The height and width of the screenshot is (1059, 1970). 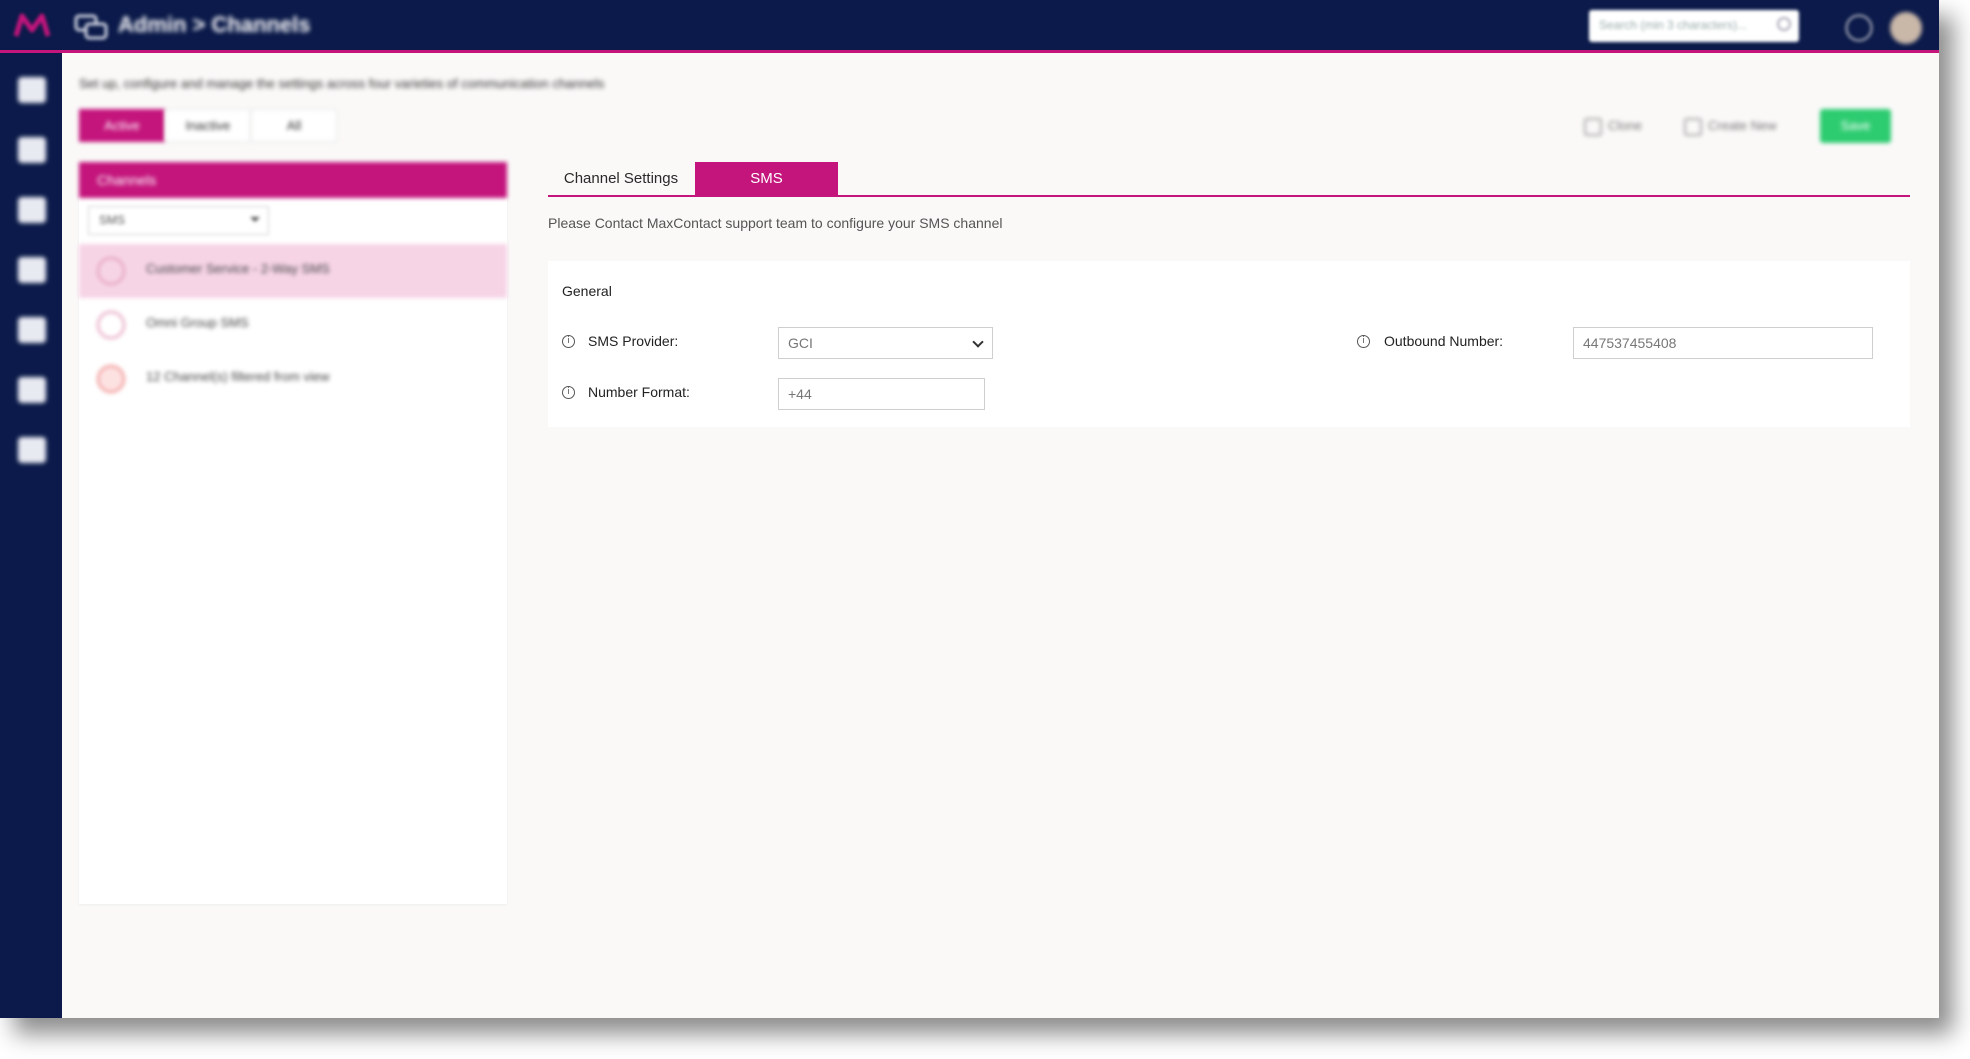 I want to click on channel-name: Customer Service - 2-Way SMS, so click(x=238, y=268).